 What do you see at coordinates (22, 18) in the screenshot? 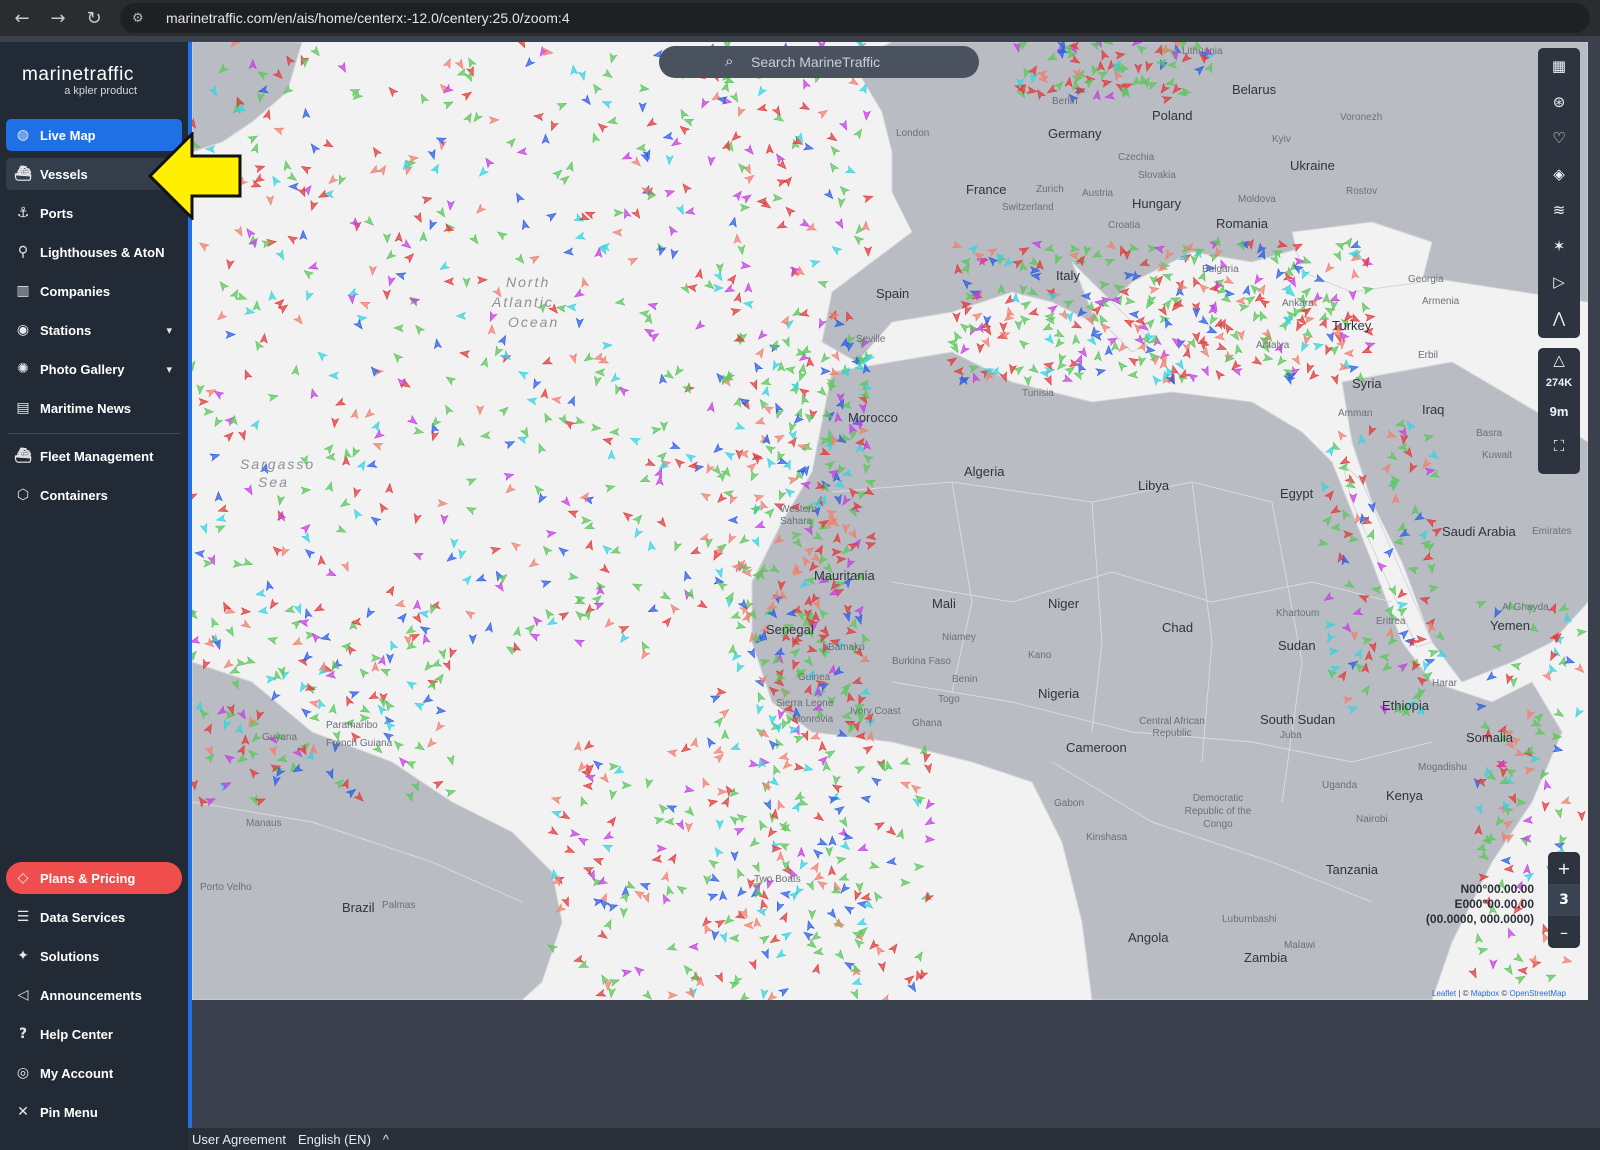
I see `arrow-left-icon: ←` at bounding box center [22, 18].